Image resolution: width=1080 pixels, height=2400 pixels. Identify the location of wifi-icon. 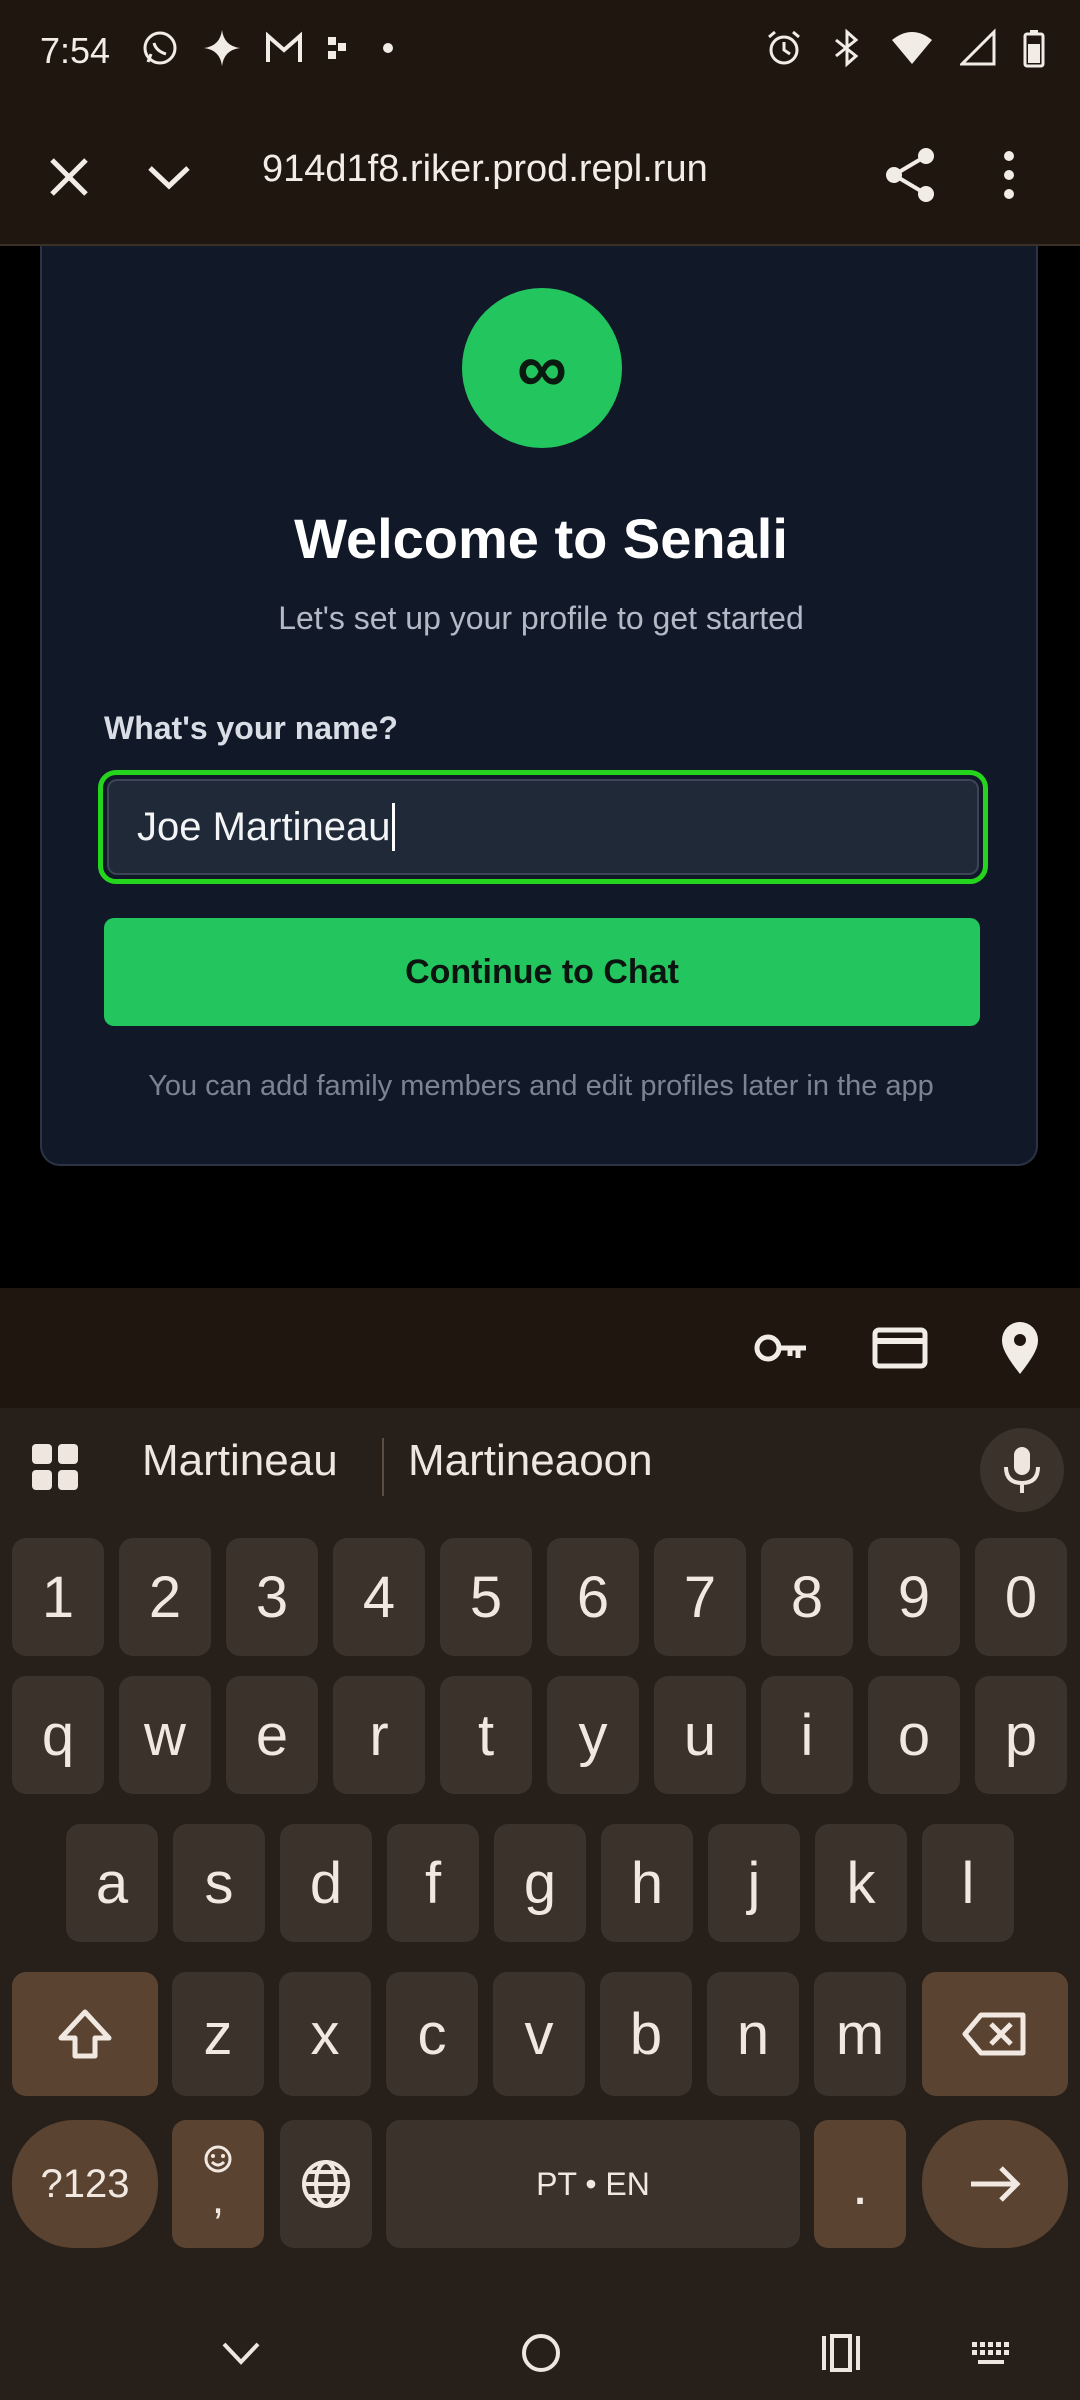
(912, 48).